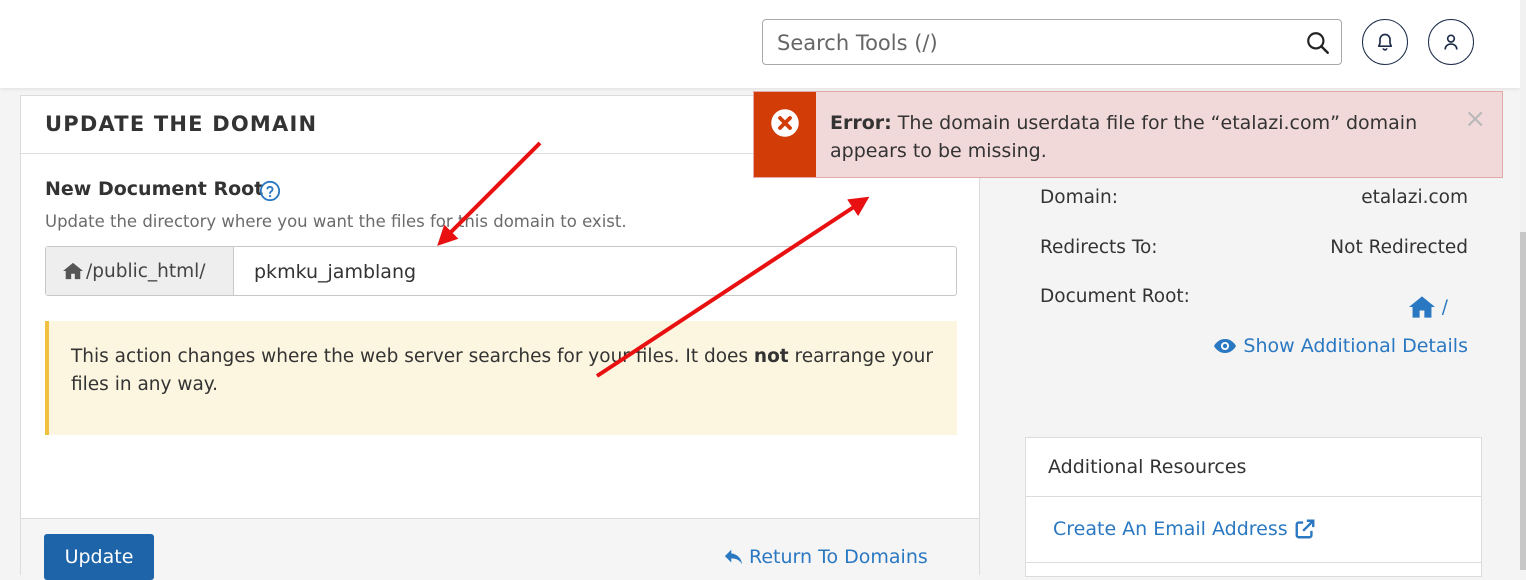 The width and height of the screenshot is (1526, 580). I want to click on bell-icon, so click(1385, 42).